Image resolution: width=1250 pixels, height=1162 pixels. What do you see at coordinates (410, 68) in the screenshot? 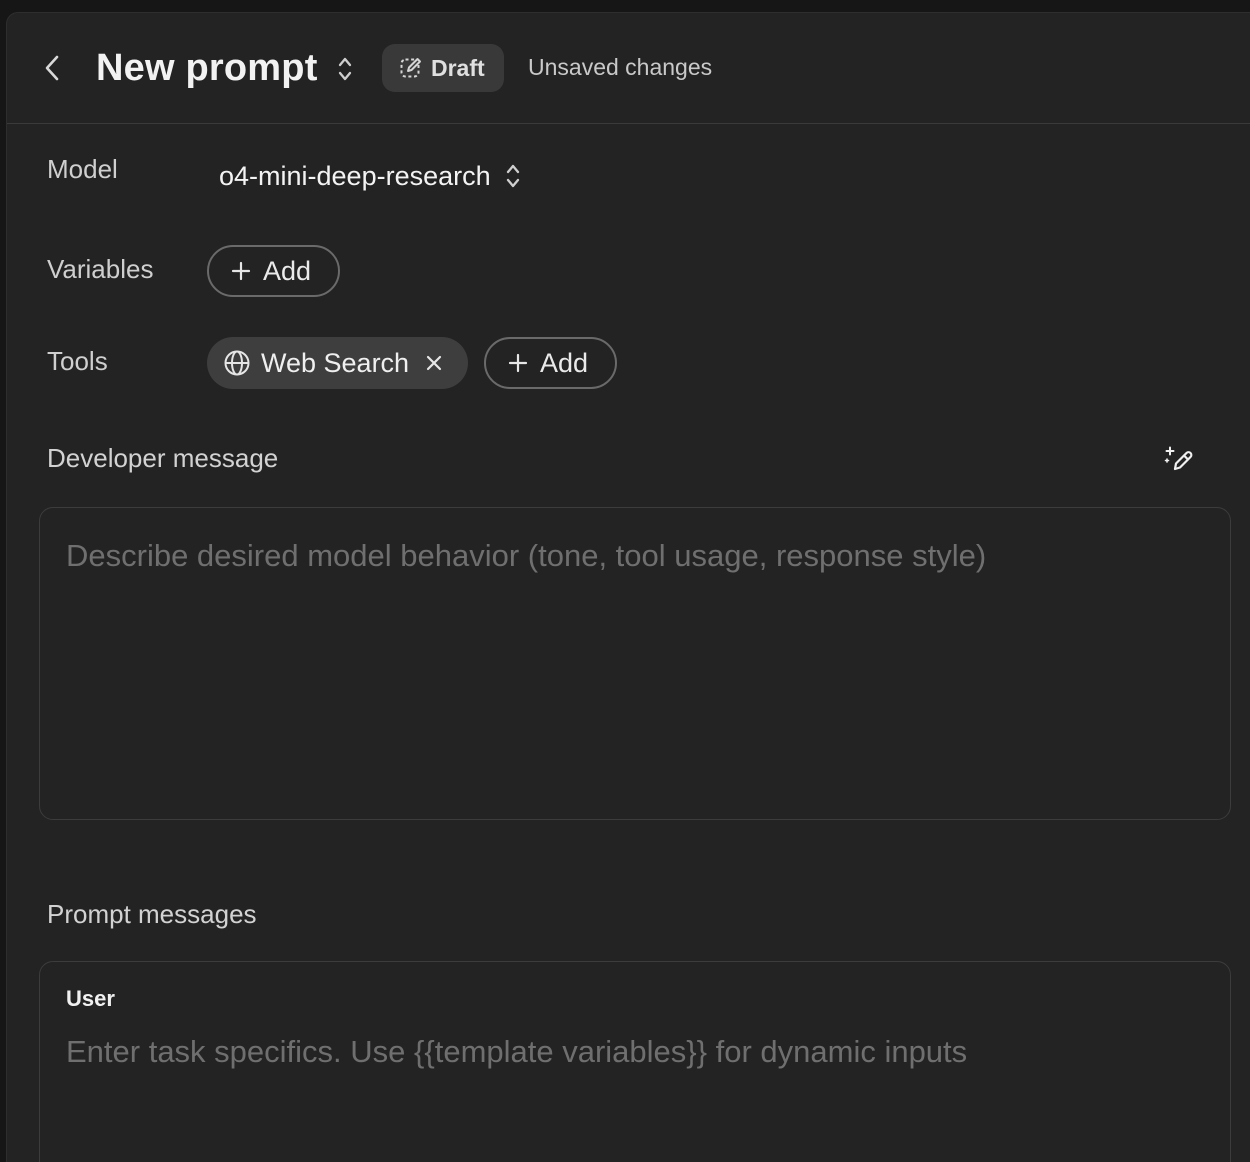
I see `draft-edit-icon` at bounding box center [410, 68].